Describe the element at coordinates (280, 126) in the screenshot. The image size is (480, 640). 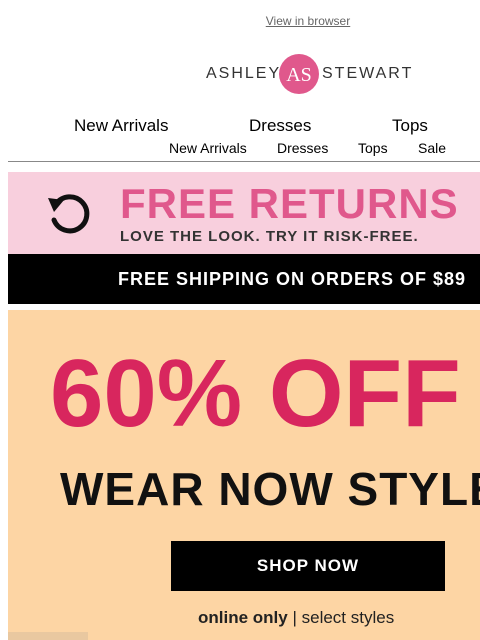
I see `nav-dresses: Dresses` at that location.